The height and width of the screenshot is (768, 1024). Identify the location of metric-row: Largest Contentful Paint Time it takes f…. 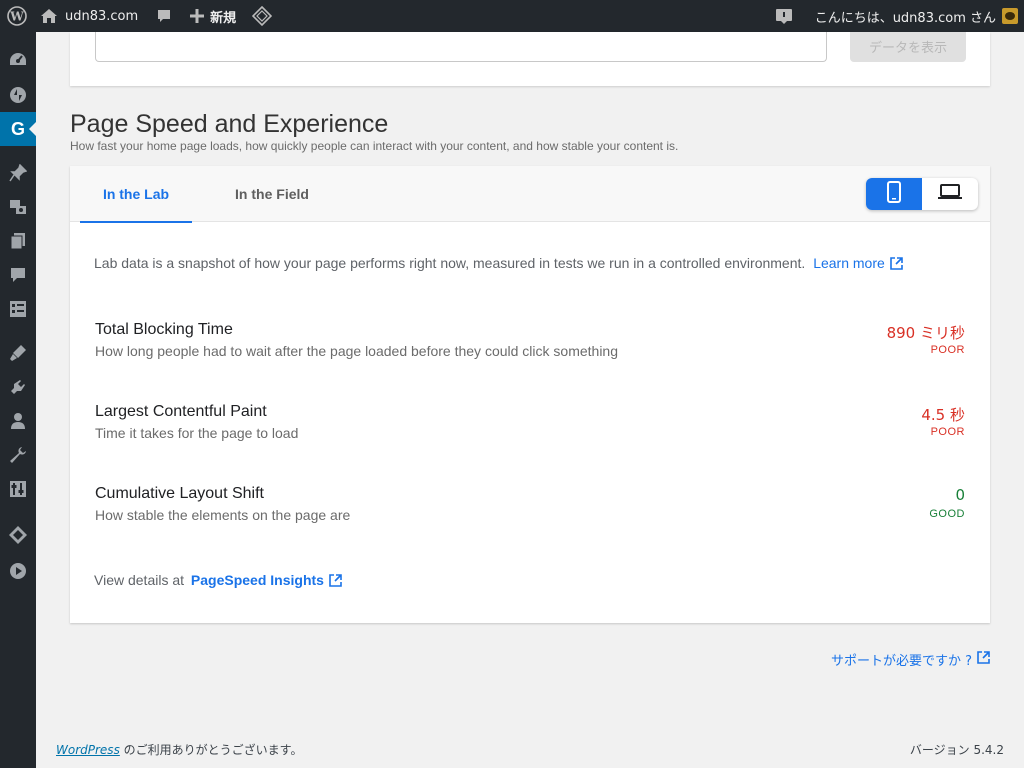
(530, 424).